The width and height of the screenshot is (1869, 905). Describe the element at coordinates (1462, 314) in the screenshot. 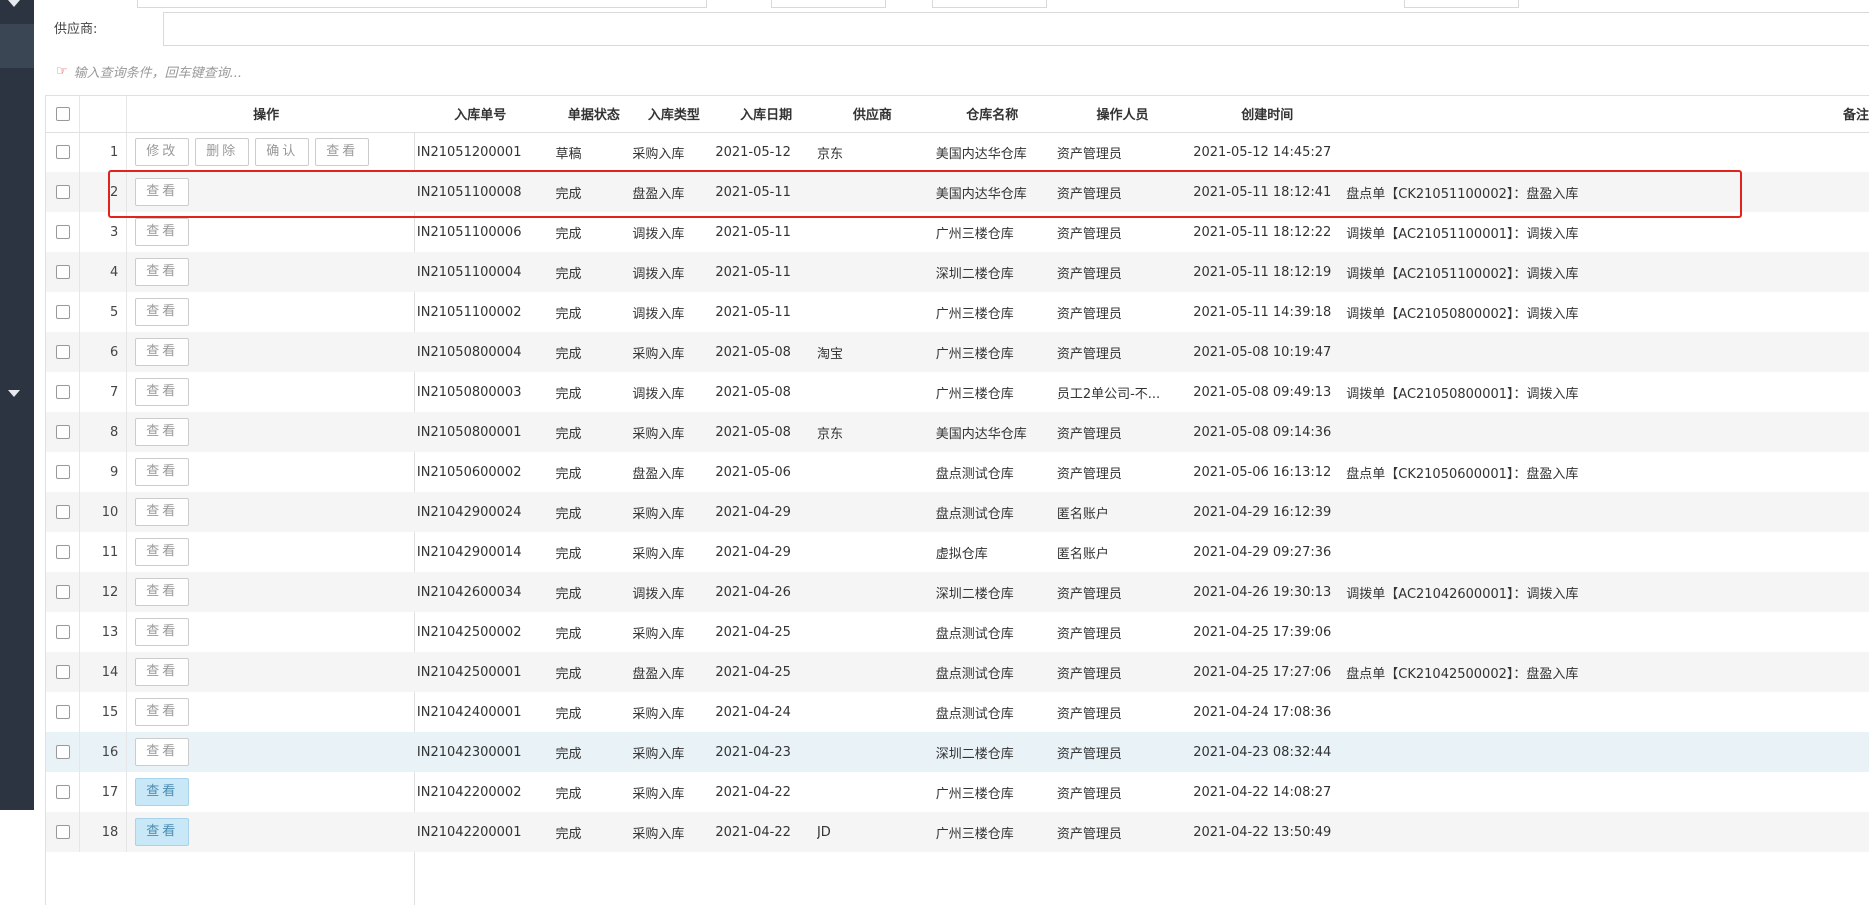

I see `cell-remark: 调拨单【AC21050800002】：调拨入库` at that location.